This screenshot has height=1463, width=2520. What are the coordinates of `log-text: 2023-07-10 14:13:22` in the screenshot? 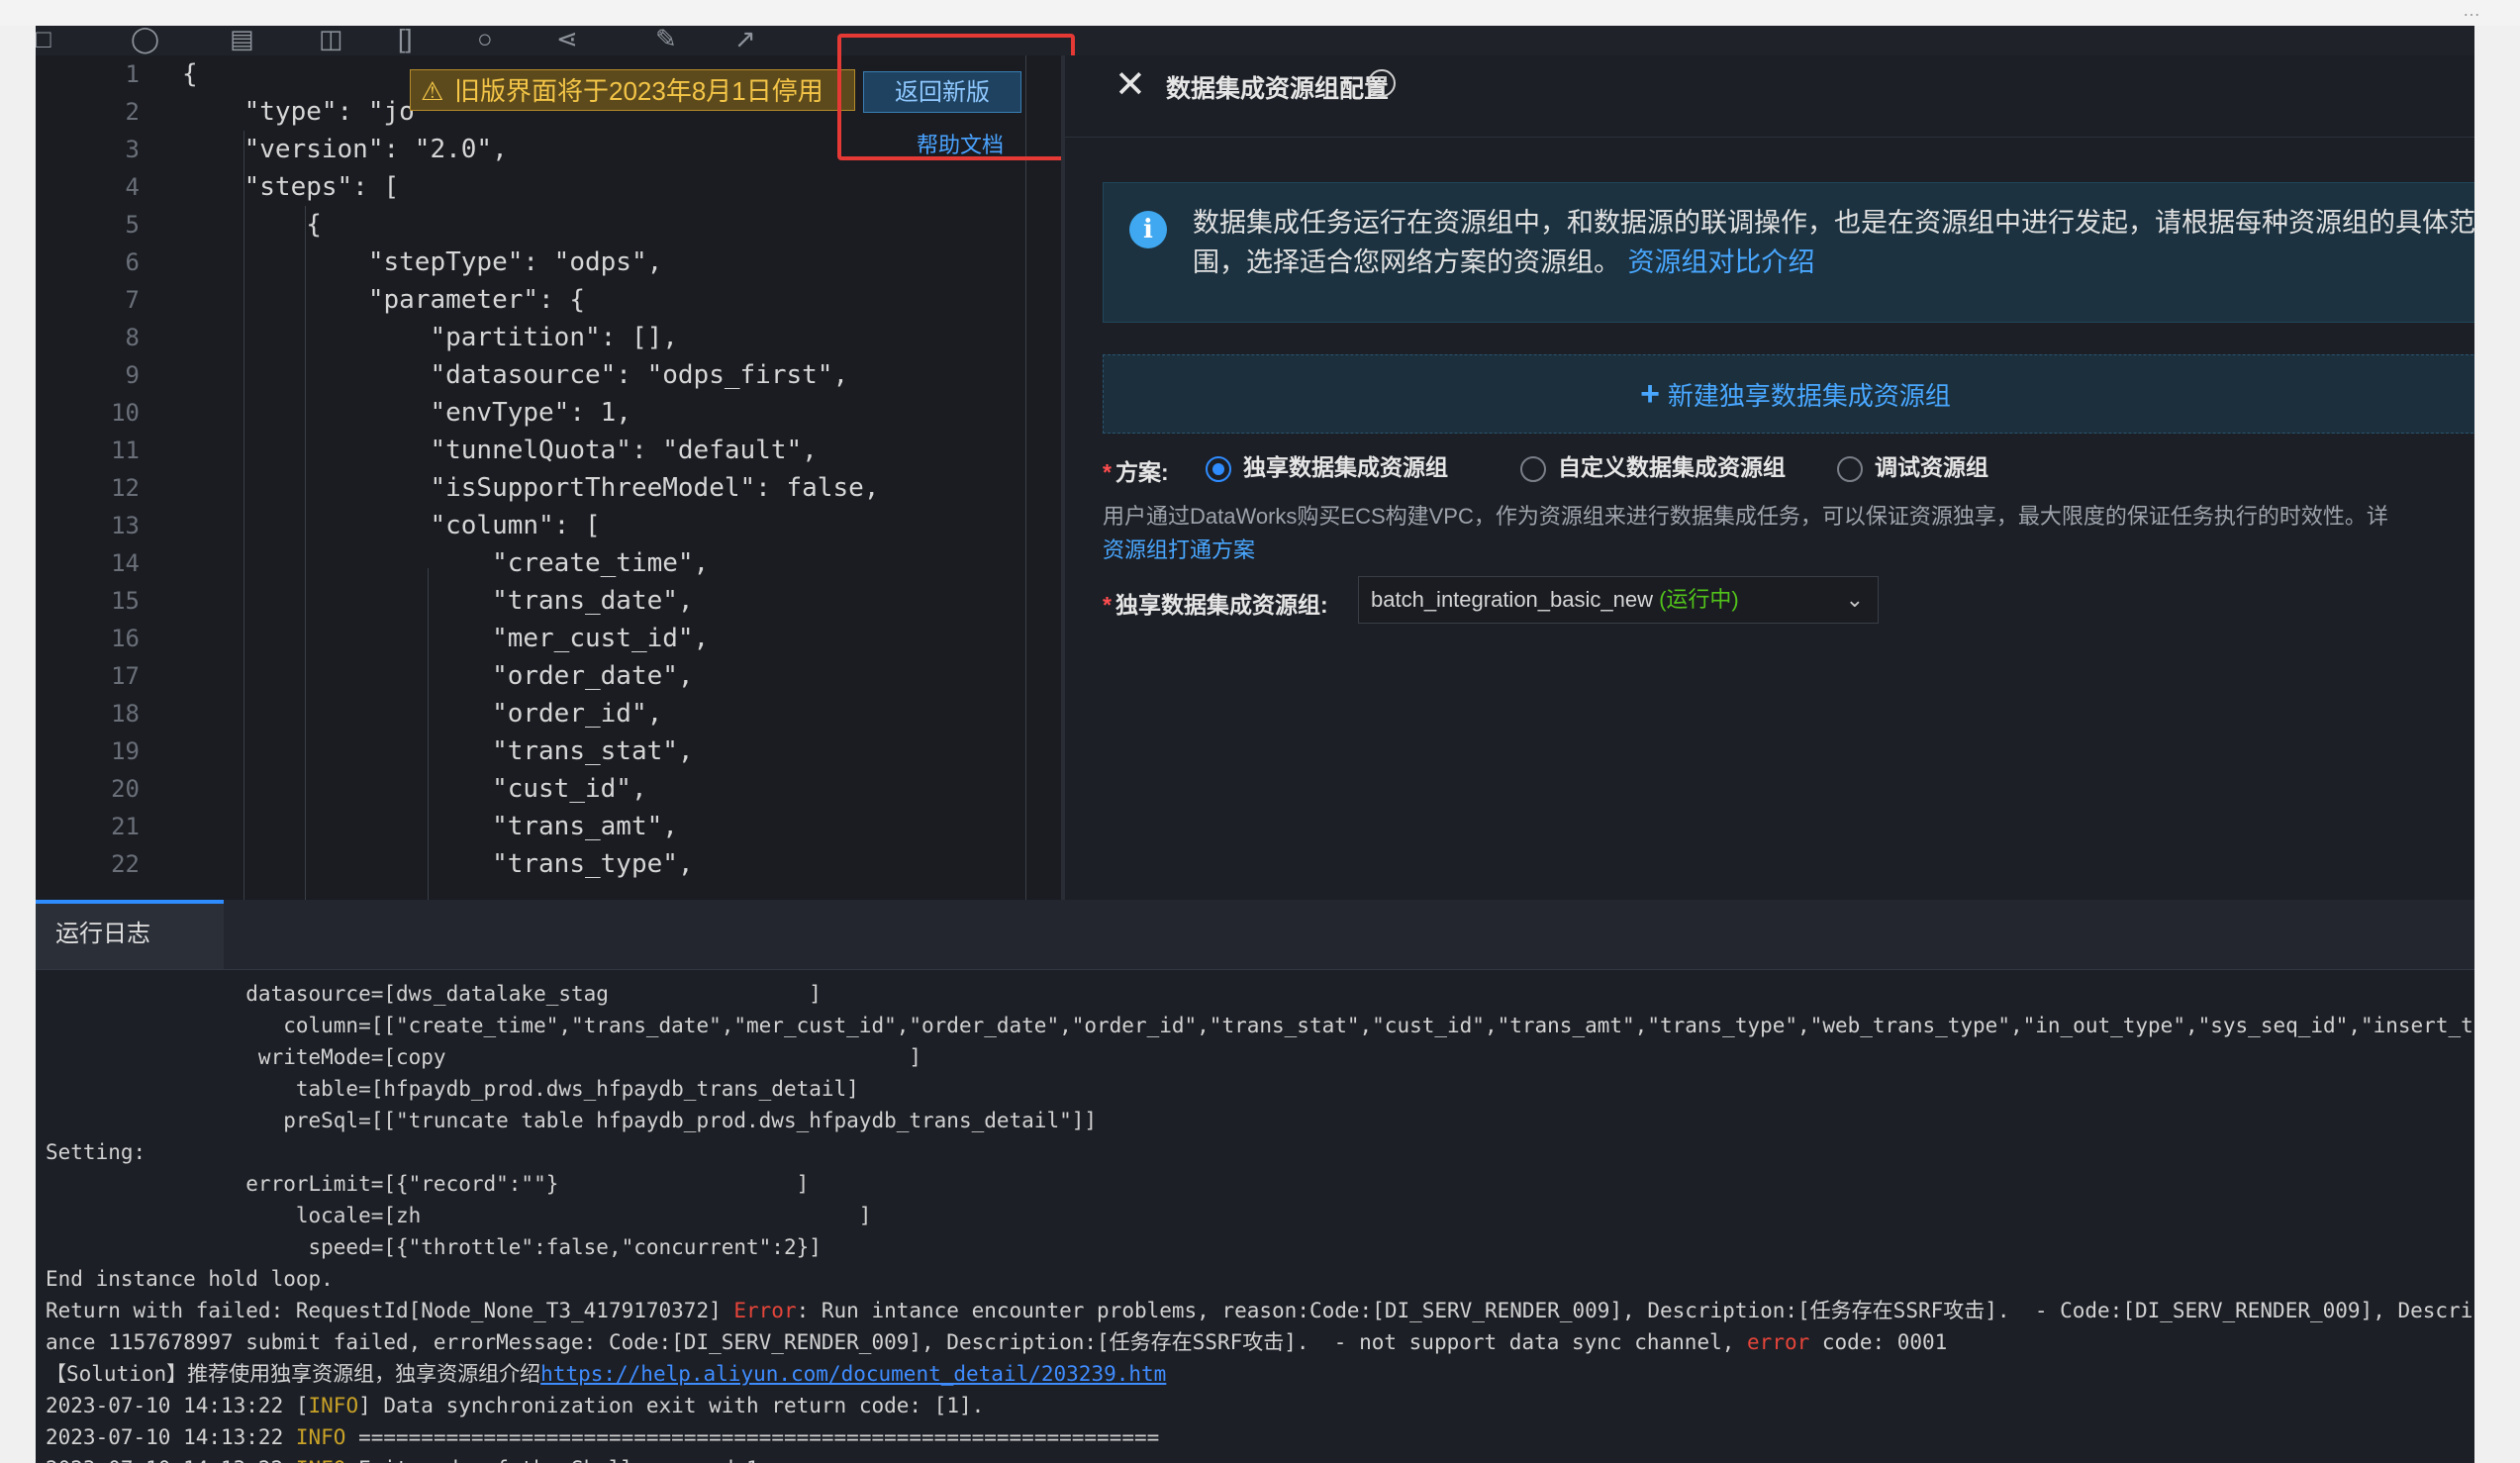 It's located at (171, 1437).